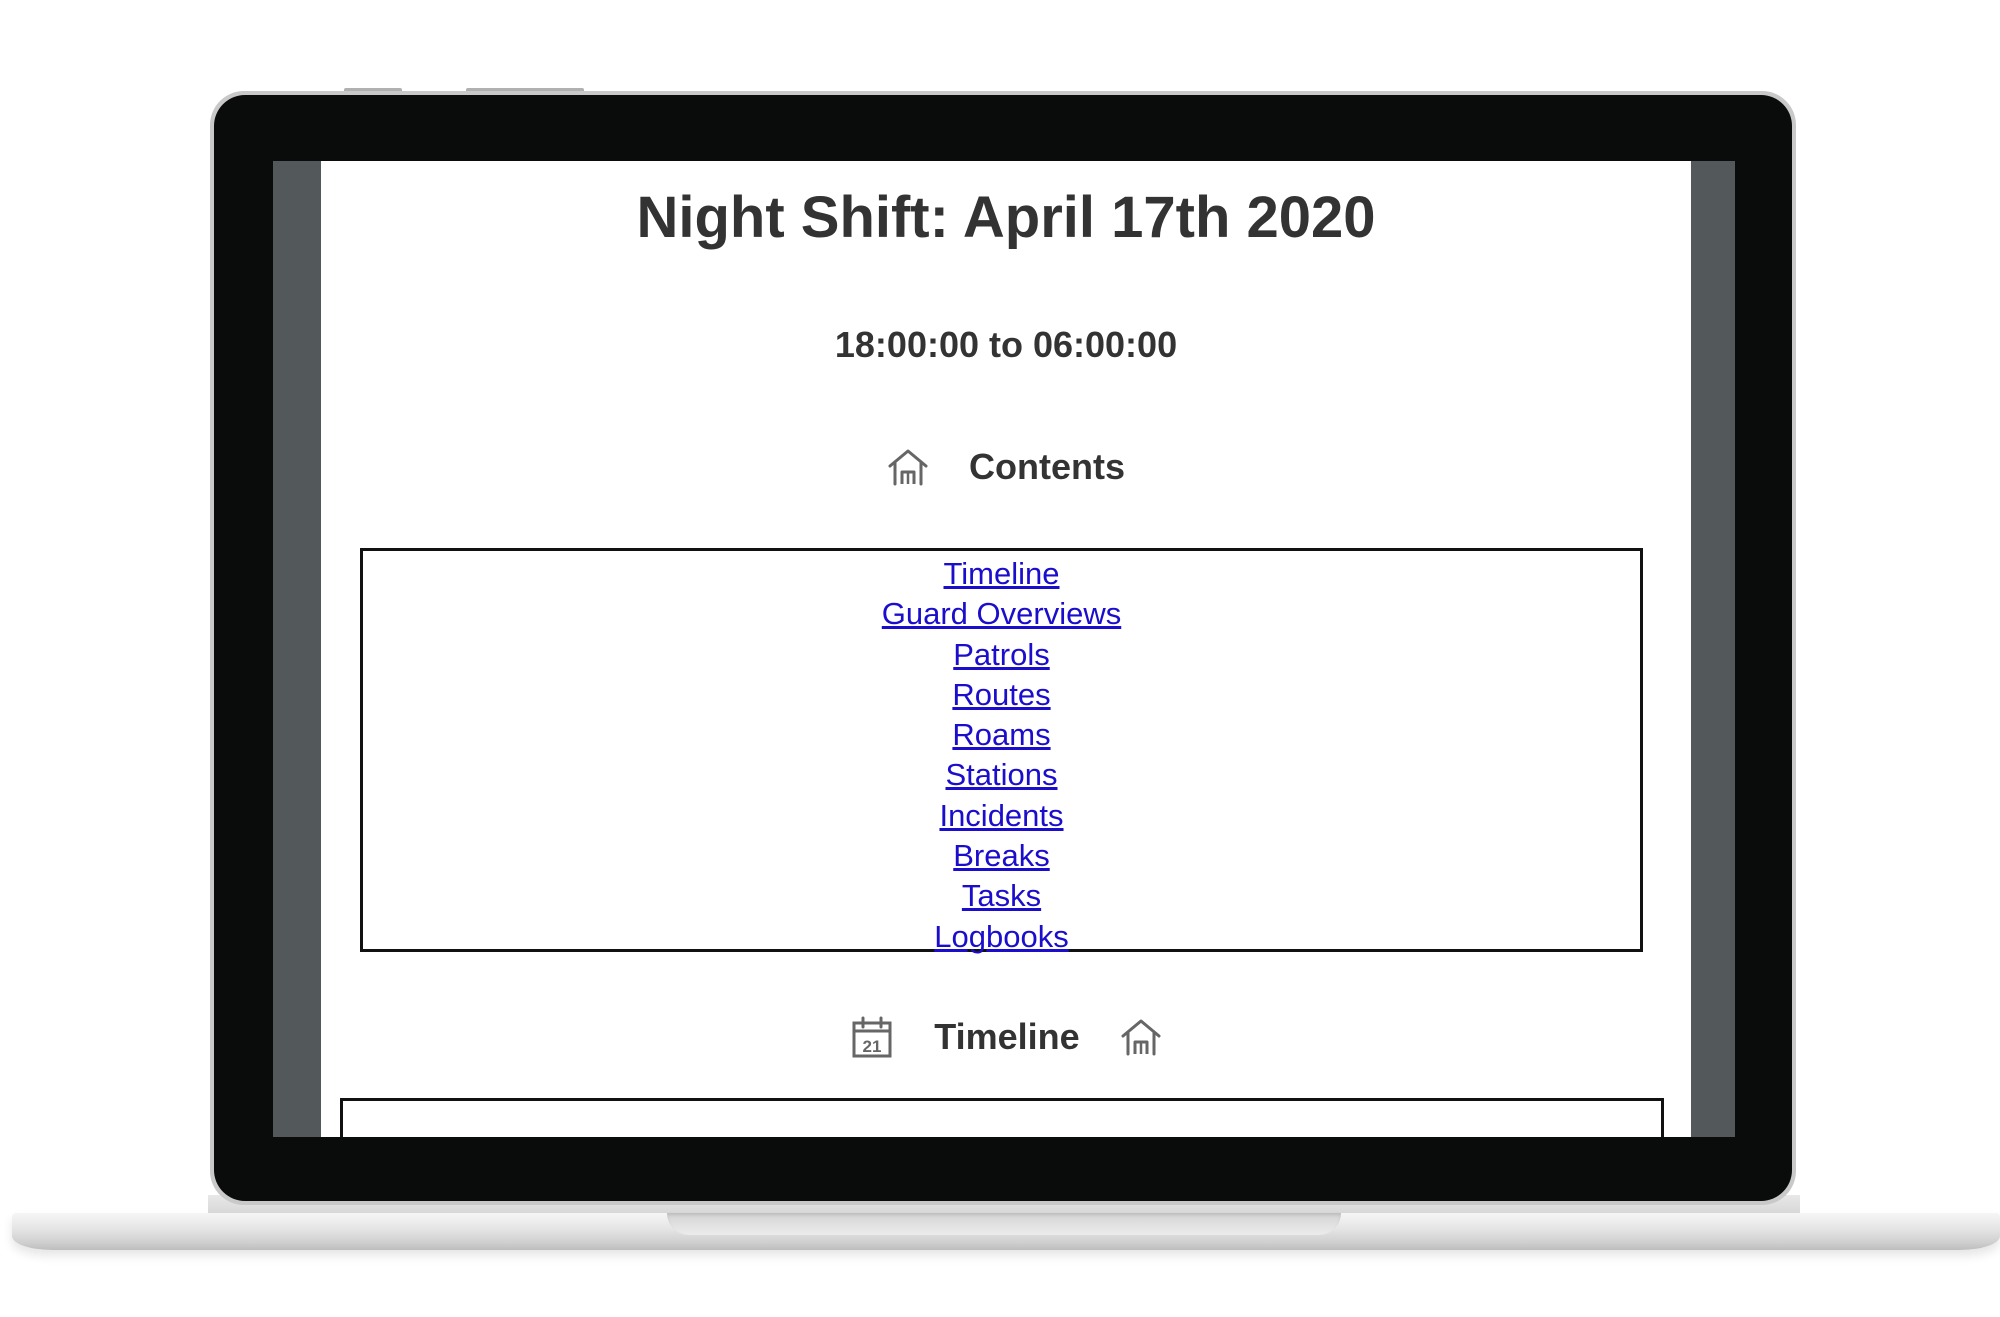 The image size is (2000, 1317). Describe the element at coordinates (1001, 574) in the screenshot. I see `contents-link-timeline: Timeline` at that location.